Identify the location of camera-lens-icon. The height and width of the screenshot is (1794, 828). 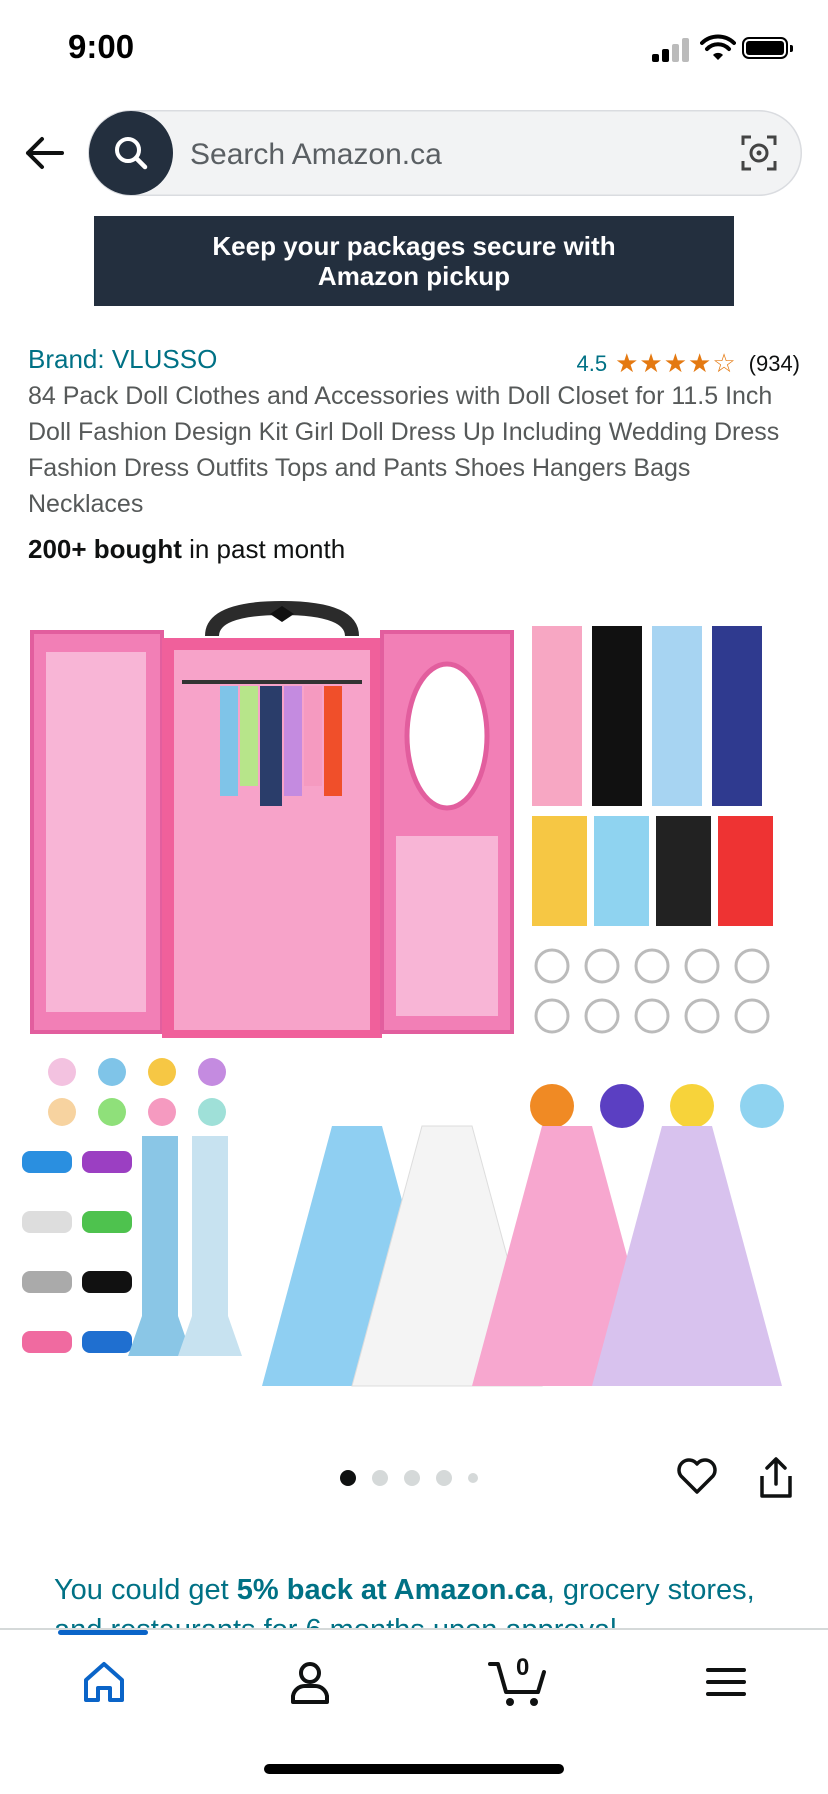
(759, 153).